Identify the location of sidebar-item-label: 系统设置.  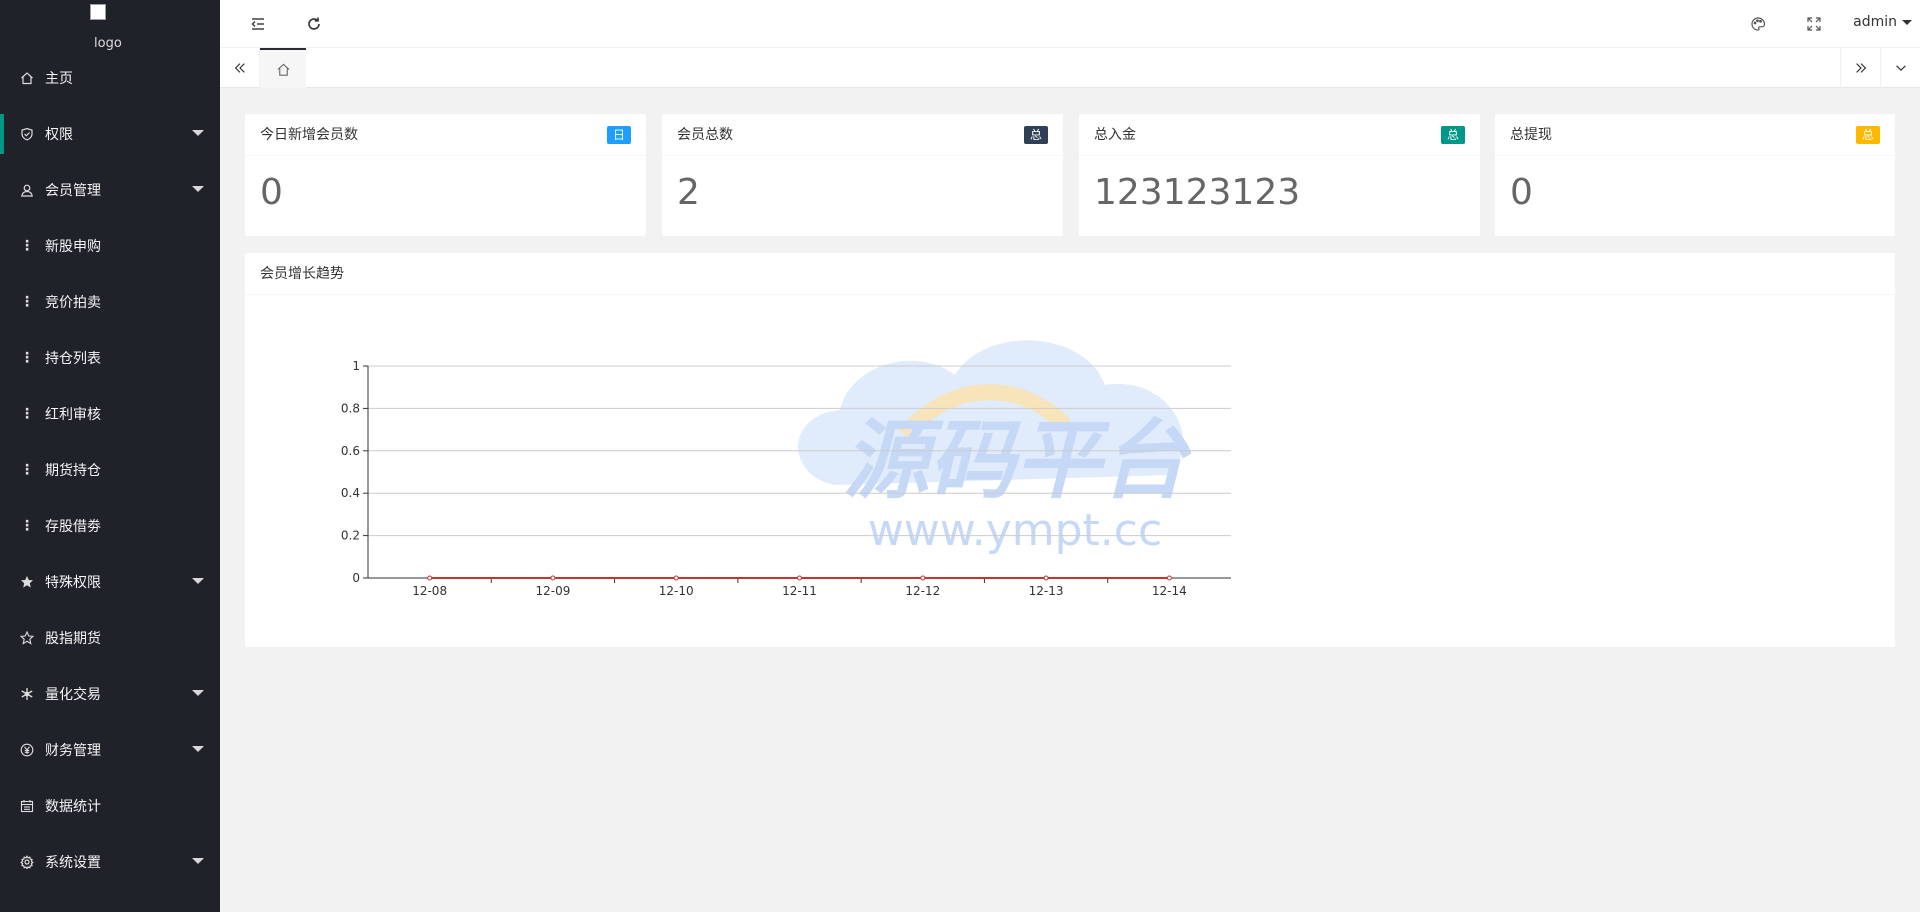
(73, 863).